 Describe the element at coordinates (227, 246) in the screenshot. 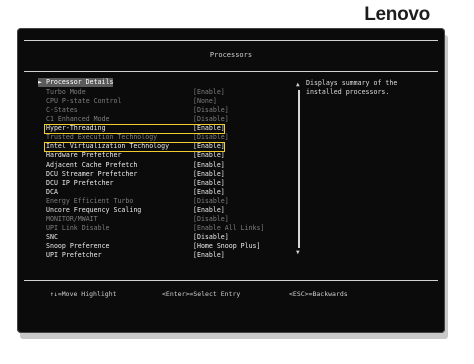

I see `menu-item-value: [Home Snoop Plus]` at that location.